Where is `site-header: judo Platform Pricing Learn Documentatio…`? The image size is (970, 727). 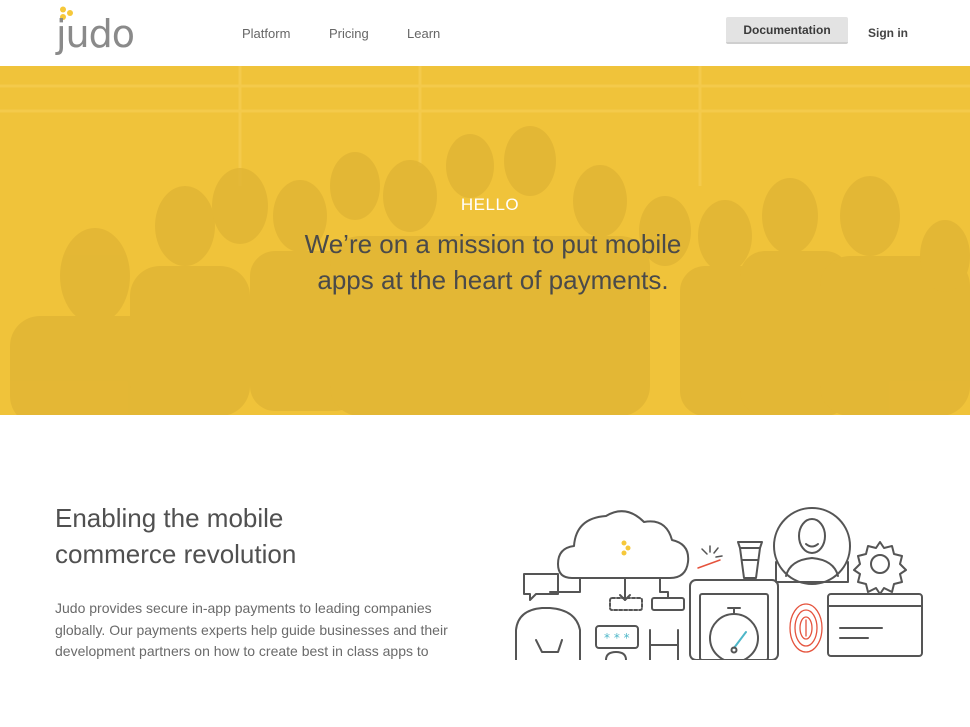 site-header: judo Platform Pricing Learn Documentatio… is located at coordinates (485, 33).